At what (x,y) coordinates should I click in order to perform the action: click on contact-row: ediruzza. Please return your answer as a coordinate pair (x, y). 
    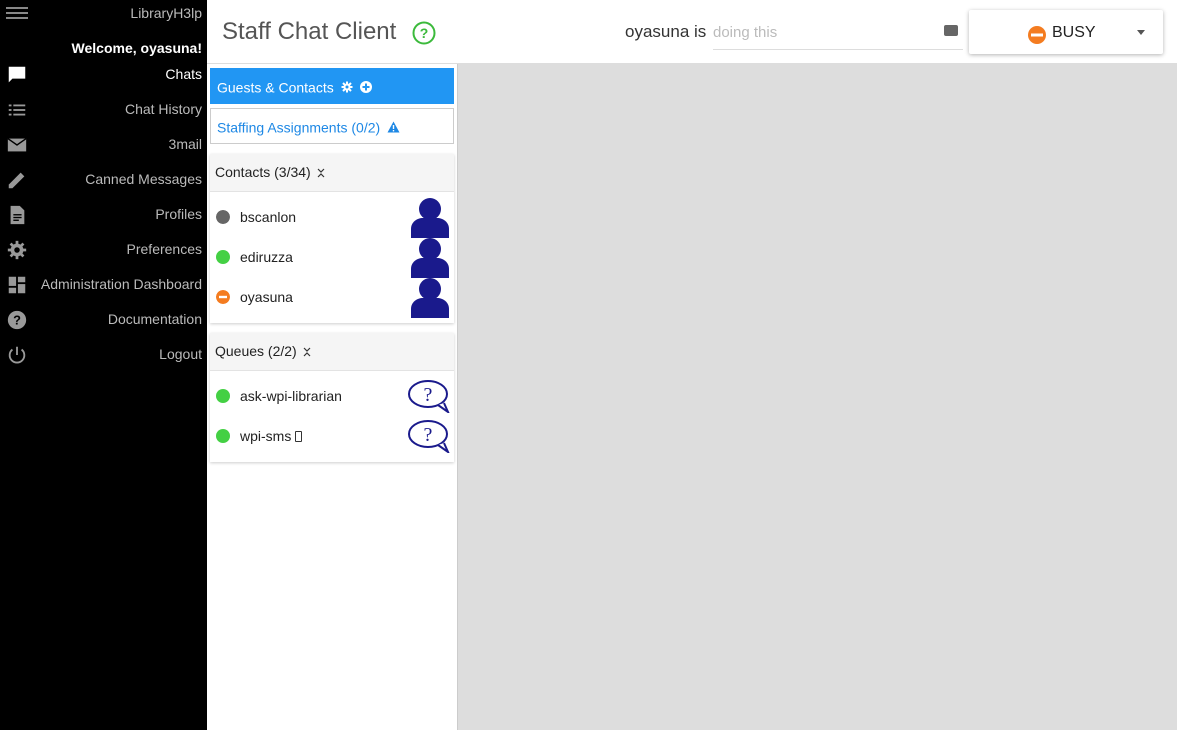
    Looking at the image, I should click on (332, 255).